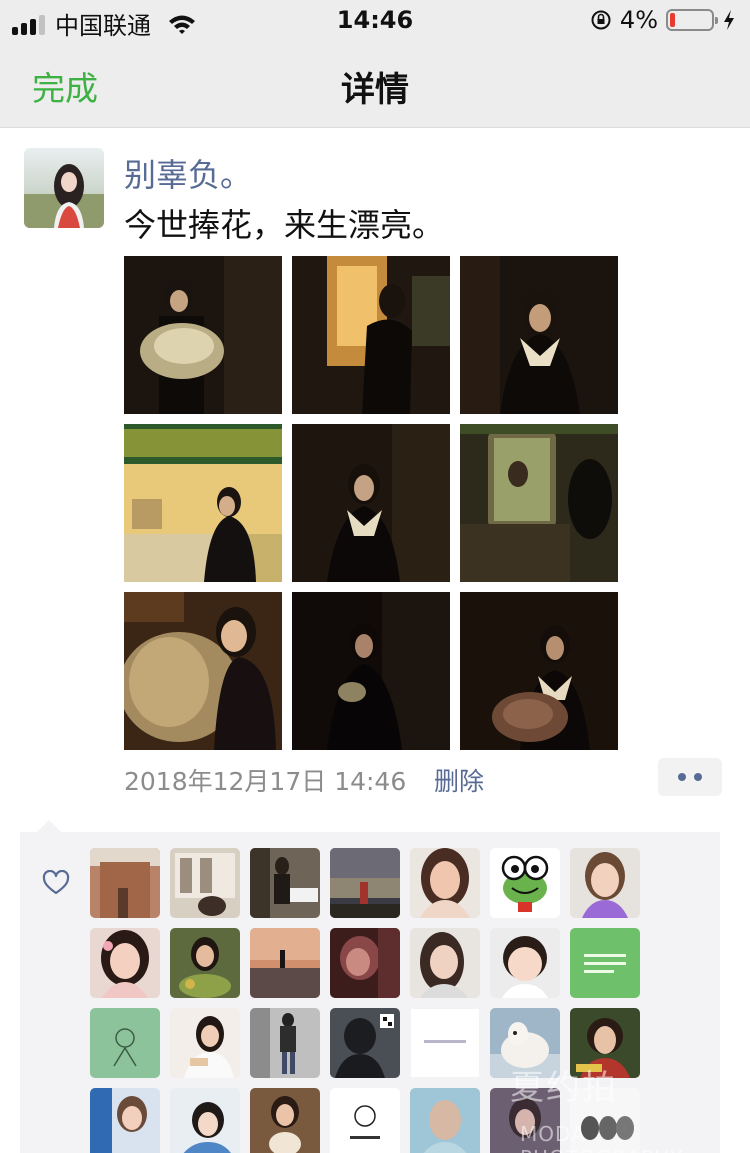 The width and height of the screenshot is (750, 1153). I want to click on heart-outline-icon, so click(56, 882).